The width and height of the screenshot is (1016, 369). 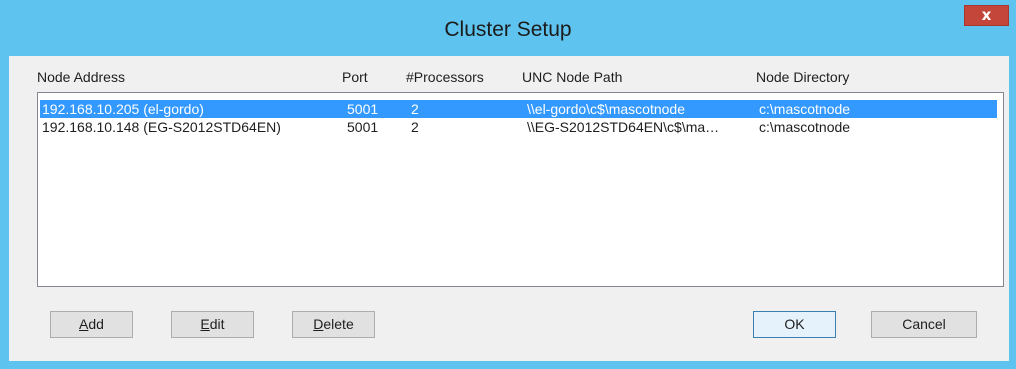 I want to click on add-button: Add, so click(x=91, y=324).